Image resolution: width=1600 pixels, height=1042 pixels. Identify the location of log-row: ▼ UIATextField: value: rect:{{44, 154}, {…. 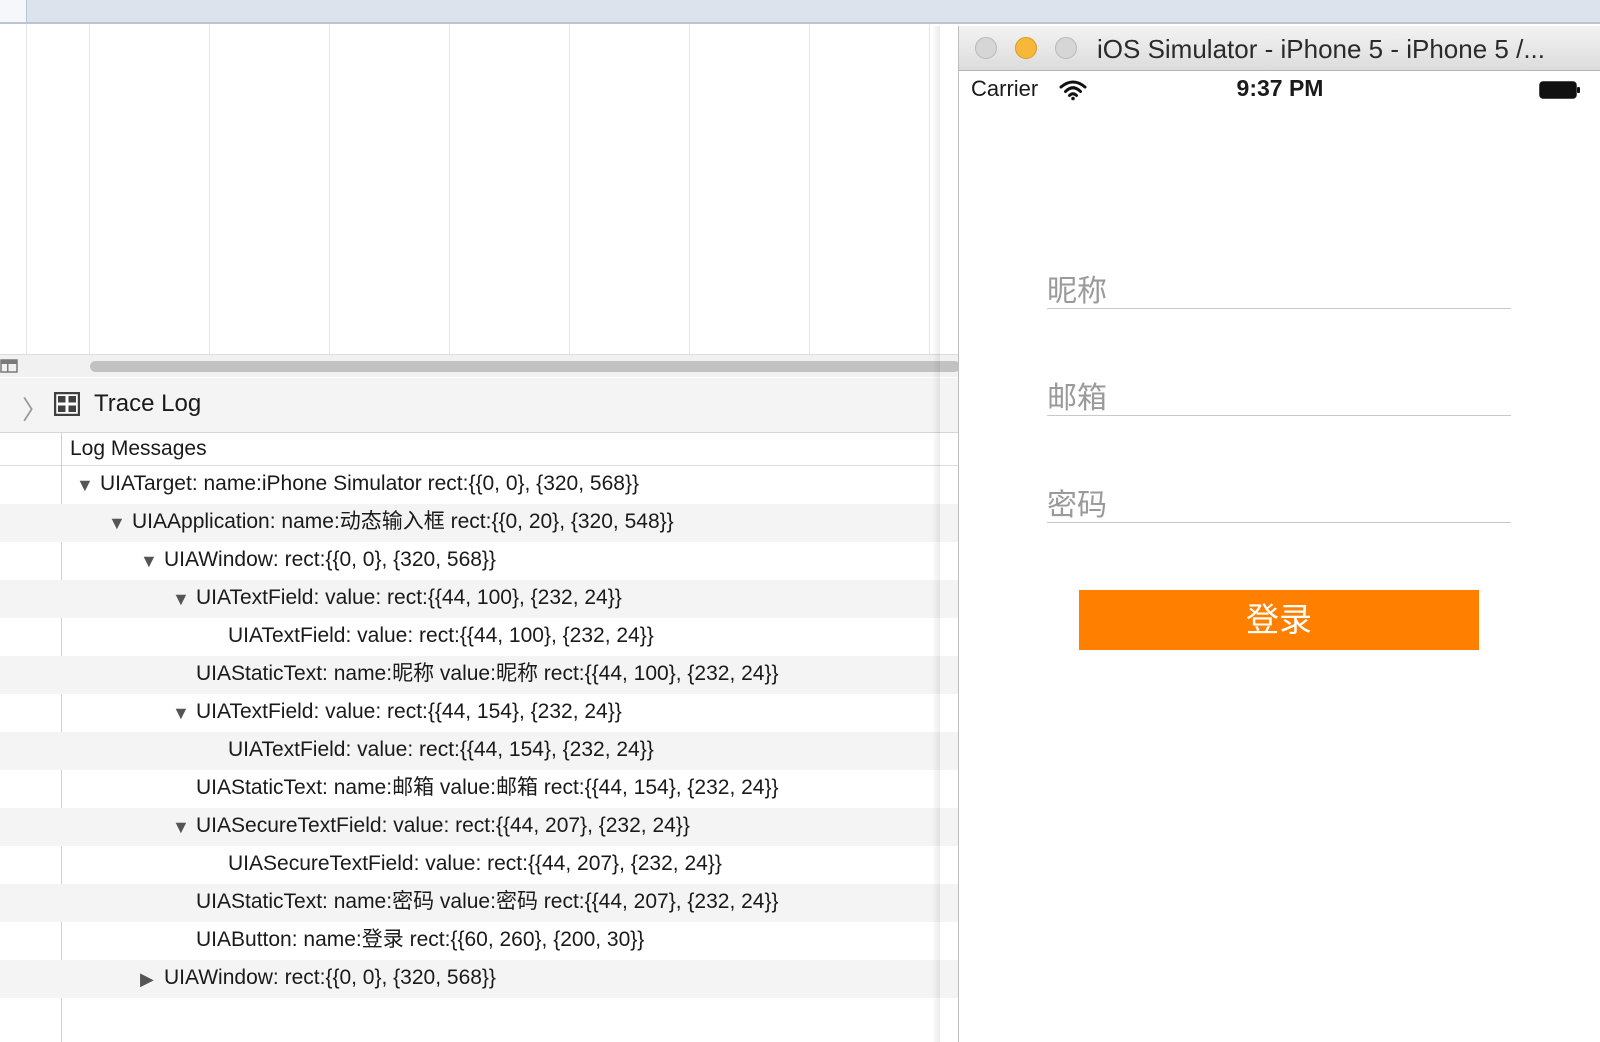
(480, 713).